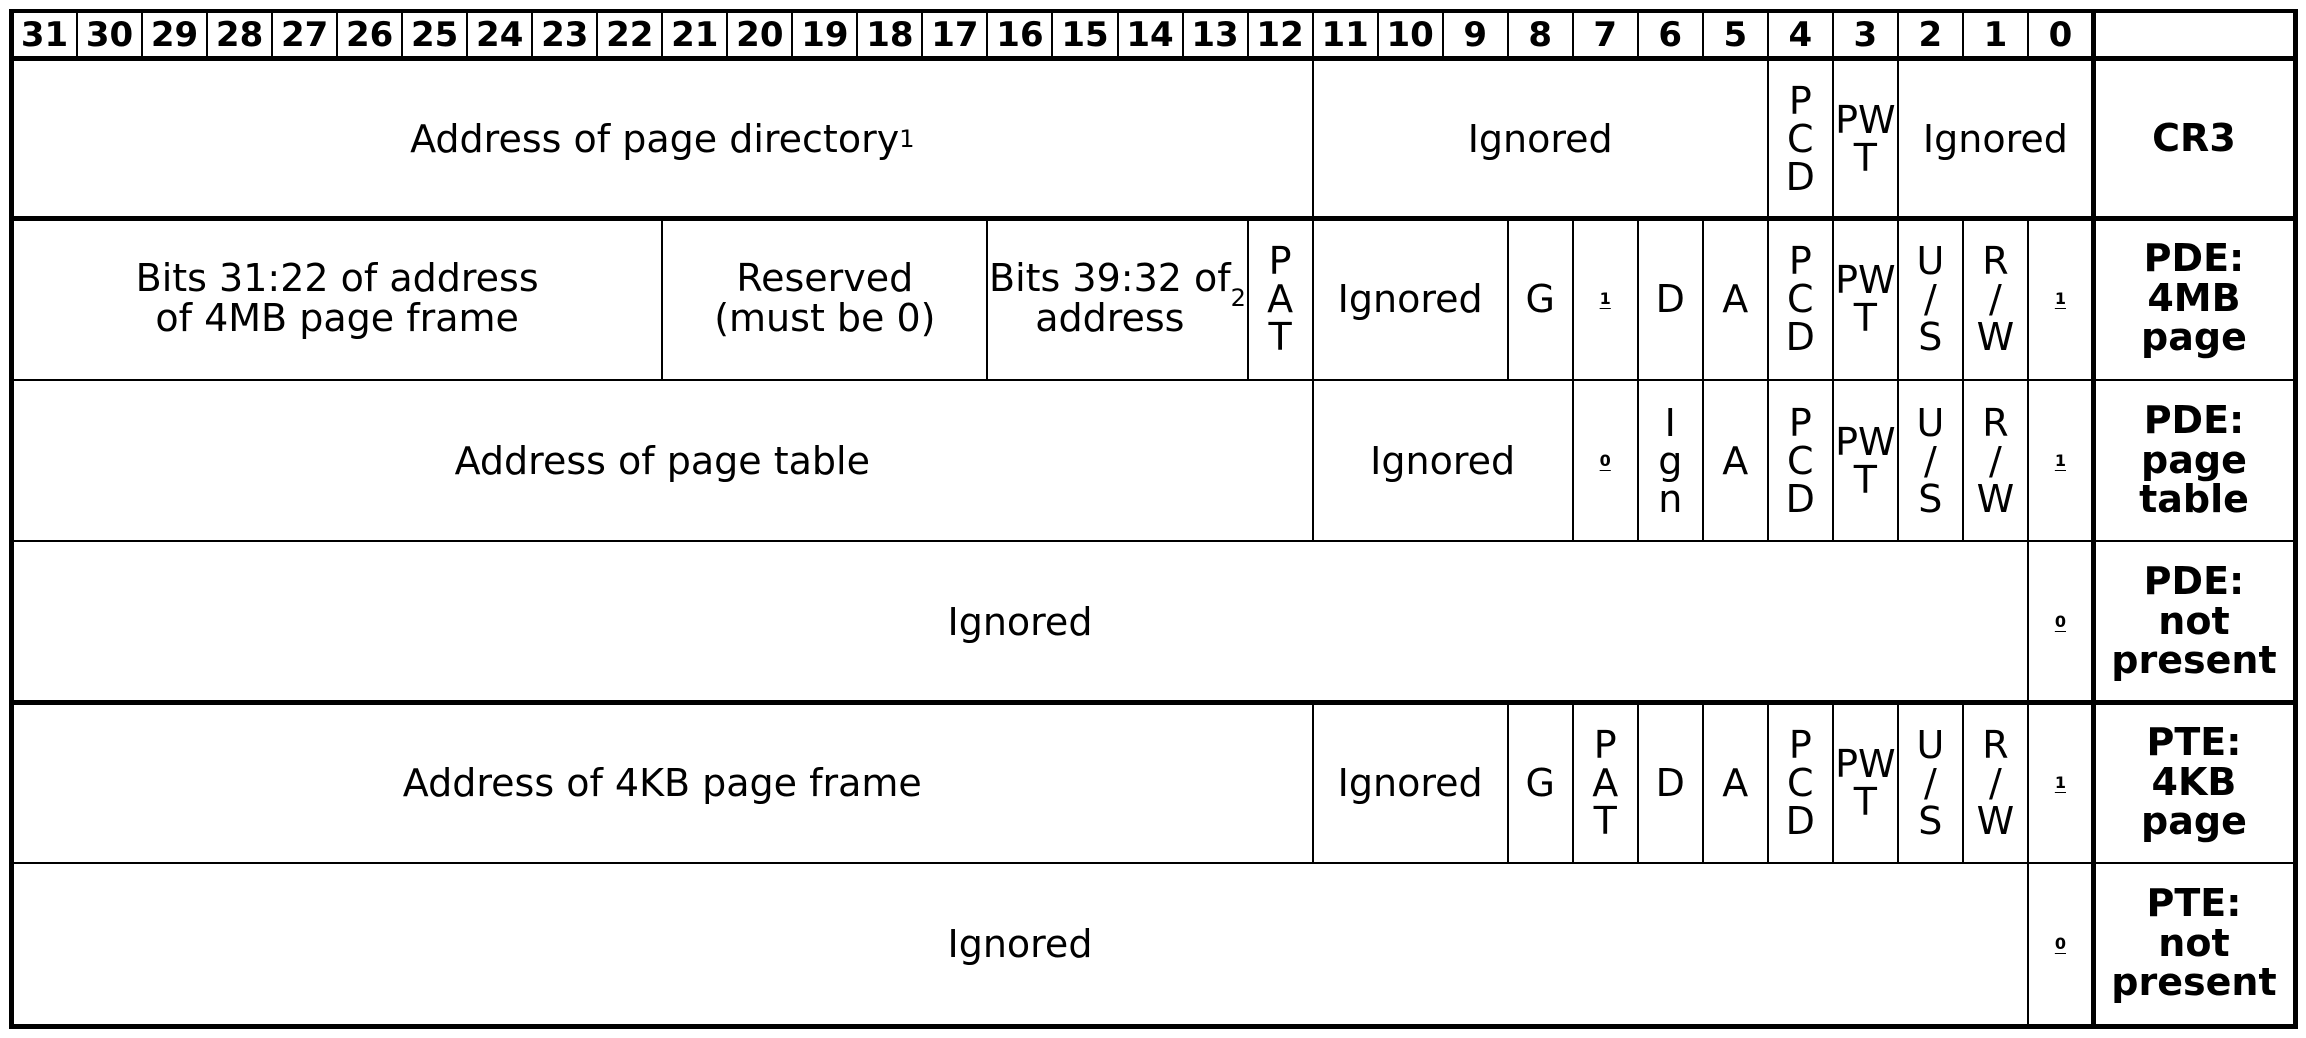  Describe the element at coordinates (955, 35) in the screenshot. I see `bit-number-17: 17` at that location.